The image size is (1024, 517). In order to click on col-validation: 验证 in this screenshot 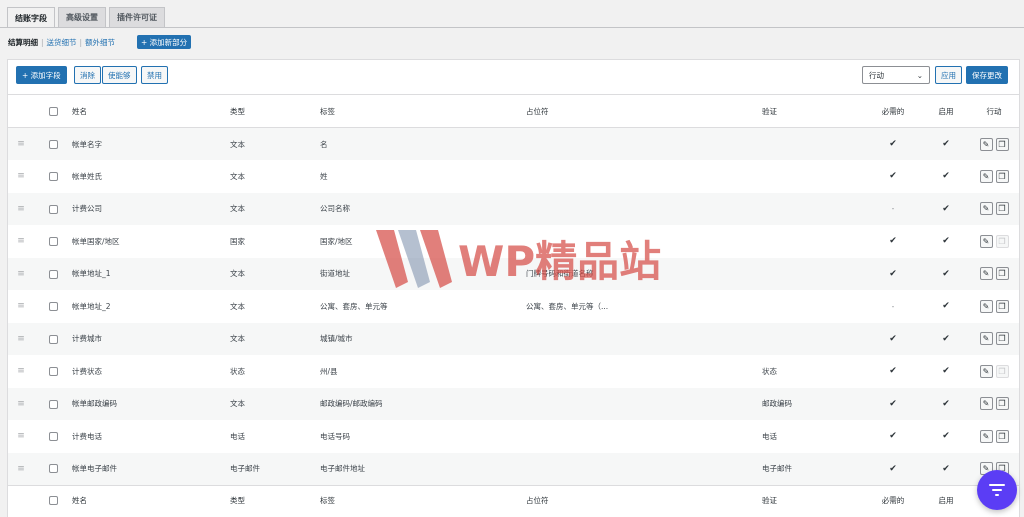, I will do `click(769, 111)`.